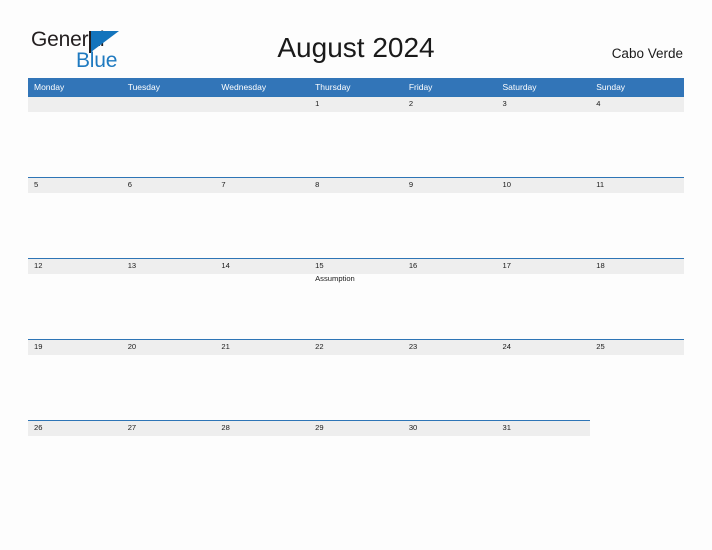 The height and width of the screenshot is (550, 712). I want to click on weekday-header-thursday: Thursday, so click(333, 87).